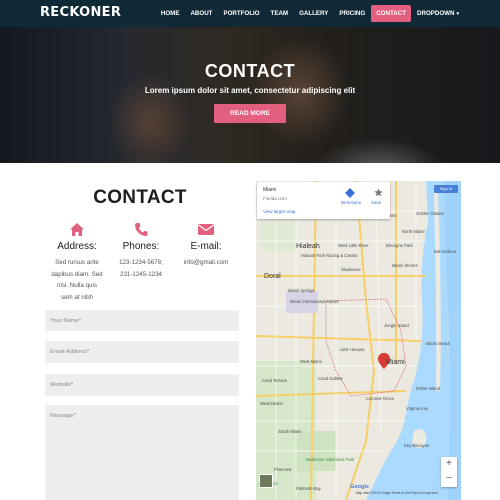 Image resolution: width=500 pixels, height=500 pixels. I want to click on email-title: E-mail:, so click(206, 246).